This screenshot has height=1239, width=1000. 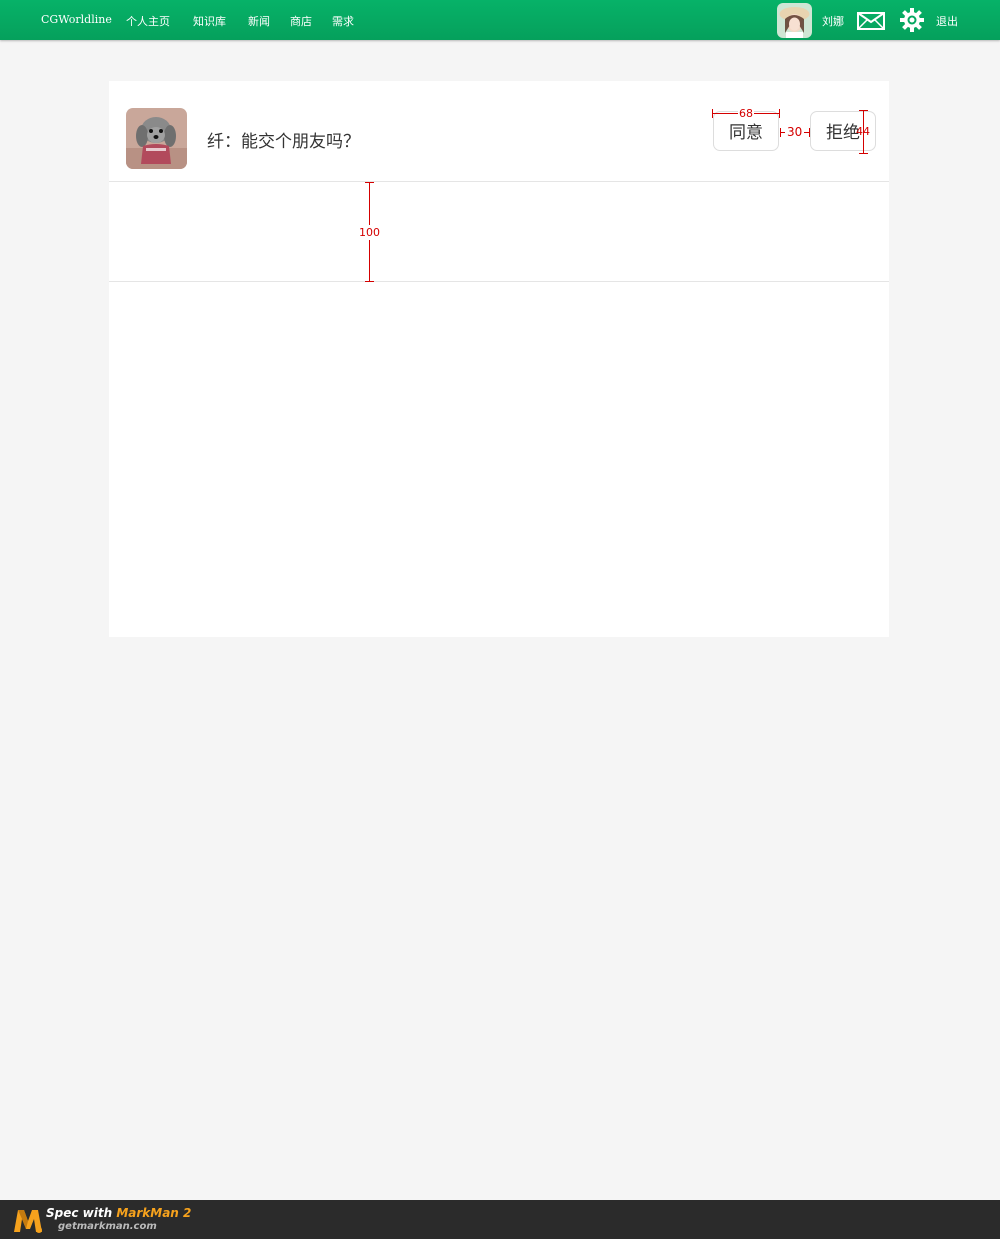 What do you see at coordinates (369, 281) in the screenshot?
I see `annotation-row-height-tick-bottom` at bounding box center [369, 281].